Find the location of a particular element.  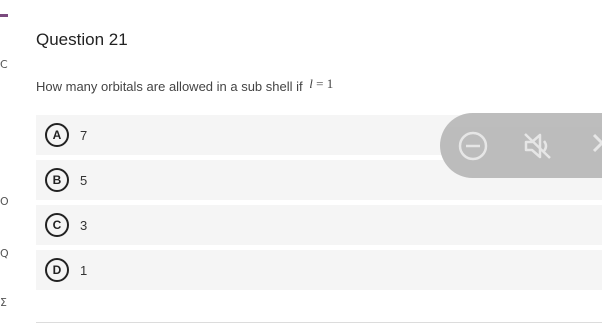

formula: l = 1 is located at coordinates (321, 83).